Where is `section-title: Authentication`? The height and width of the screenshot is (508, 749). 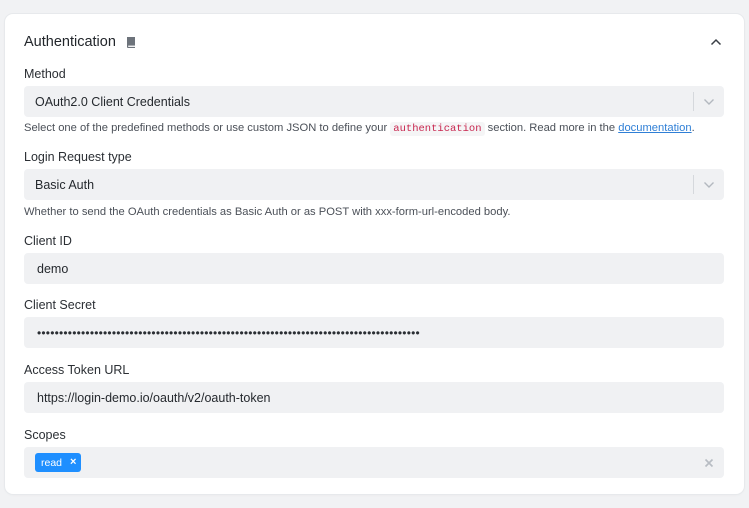
section-title: Authentication is located at coordinates (70, 42).